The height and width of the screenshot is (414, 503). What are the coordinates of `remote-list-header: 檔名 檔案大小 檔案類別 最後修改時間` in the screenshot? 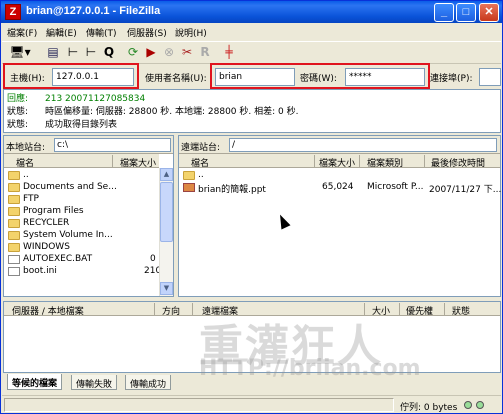 It's located at (339, 161).